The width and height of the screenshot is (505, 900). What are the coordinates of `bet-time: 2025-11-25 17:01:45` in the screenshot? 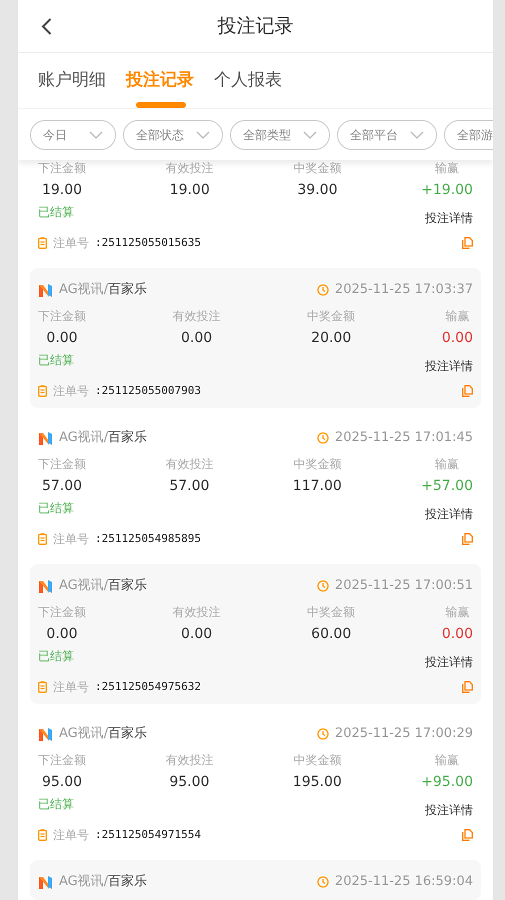 It's located at (403, 438).